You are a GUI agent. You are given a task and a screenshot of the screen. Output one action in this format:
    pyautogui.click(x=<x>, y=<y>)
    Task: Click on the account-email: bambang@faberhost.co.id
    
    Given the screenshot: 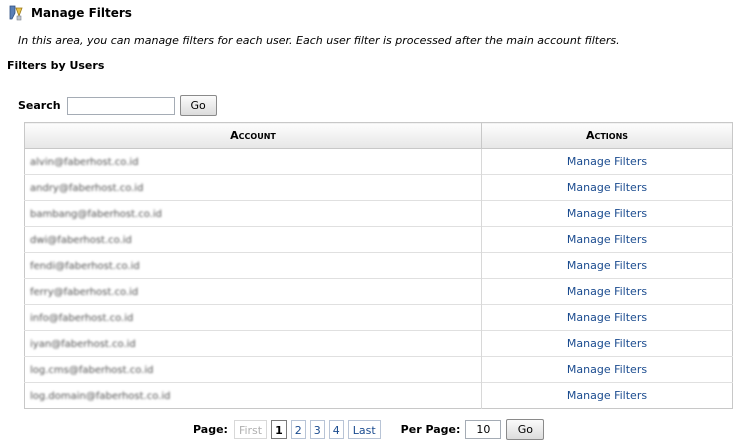 What is the action you would take?
    pyautogui.click(x=96, y=214)
    